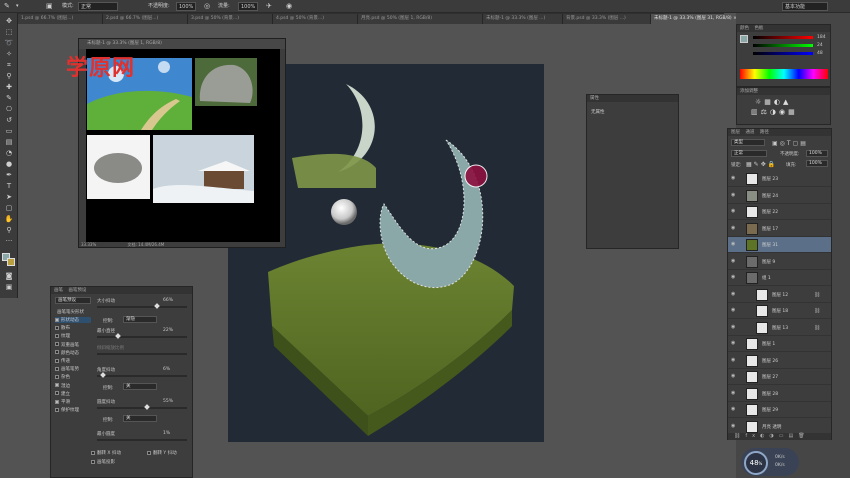 This screenshot has width=850, height=478. I want to click on brush-projection-checkbox, so click(93, 461).